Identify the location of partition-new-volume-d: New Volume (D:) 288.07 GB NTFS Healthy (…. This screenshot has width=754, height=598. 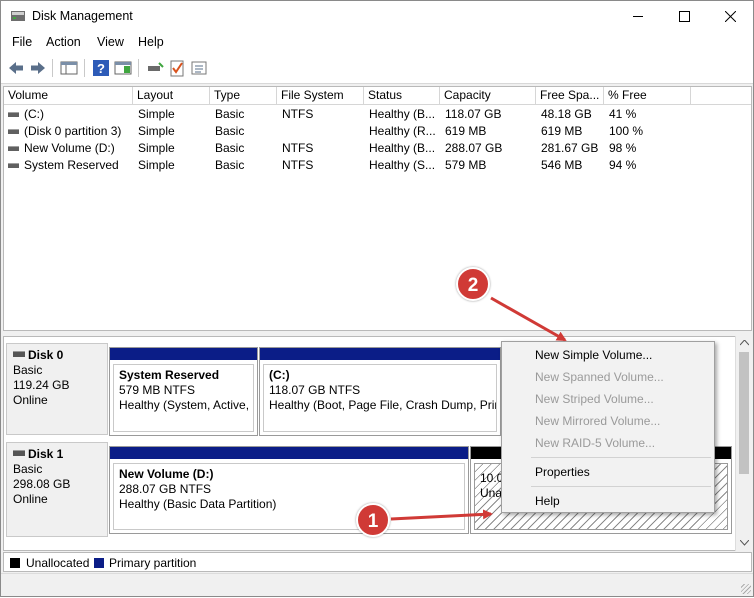
(289, 490).